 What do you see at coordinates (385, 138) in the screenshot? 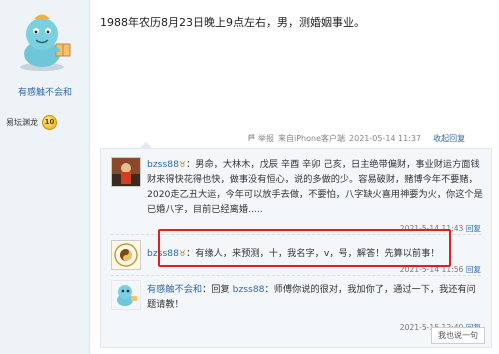
I see `post-date: 2021-05-14 11:37` at bounding box center [385, 138].